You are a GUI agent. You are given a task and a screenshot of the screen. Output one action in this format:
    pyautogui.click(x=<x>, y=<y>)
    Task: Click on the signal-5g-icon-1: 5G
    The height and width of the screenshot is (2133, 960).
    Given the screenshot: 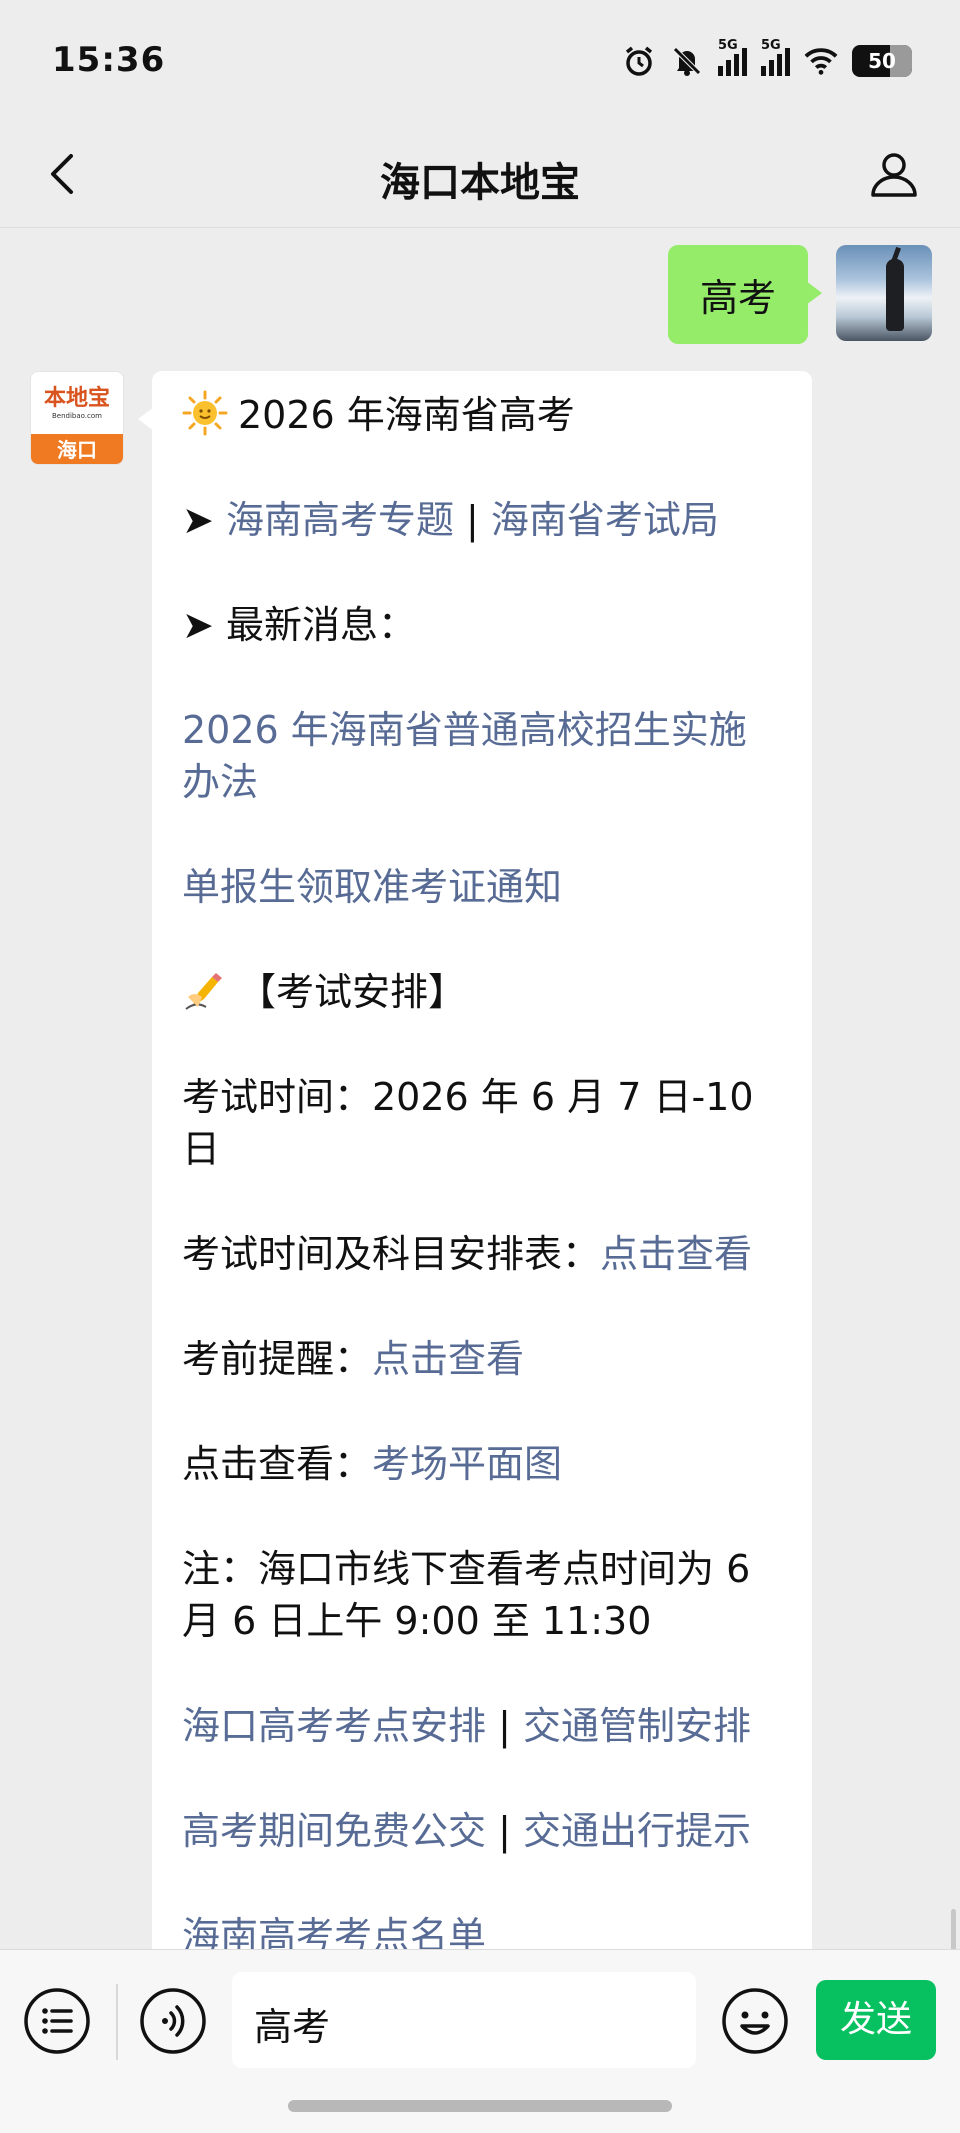 What is the action you would take?
    pyautogui.click(x=732, y=57)
    